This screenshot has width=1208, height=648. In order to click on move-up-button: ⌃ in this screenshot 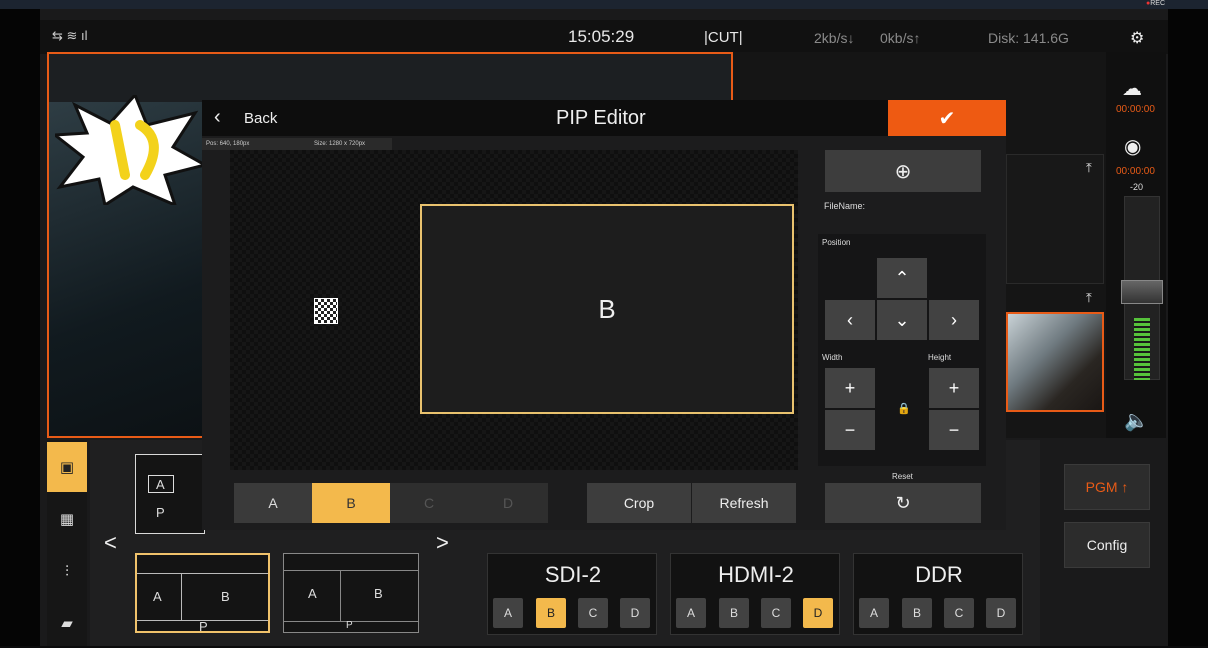, I will do `click(902, 278)`.